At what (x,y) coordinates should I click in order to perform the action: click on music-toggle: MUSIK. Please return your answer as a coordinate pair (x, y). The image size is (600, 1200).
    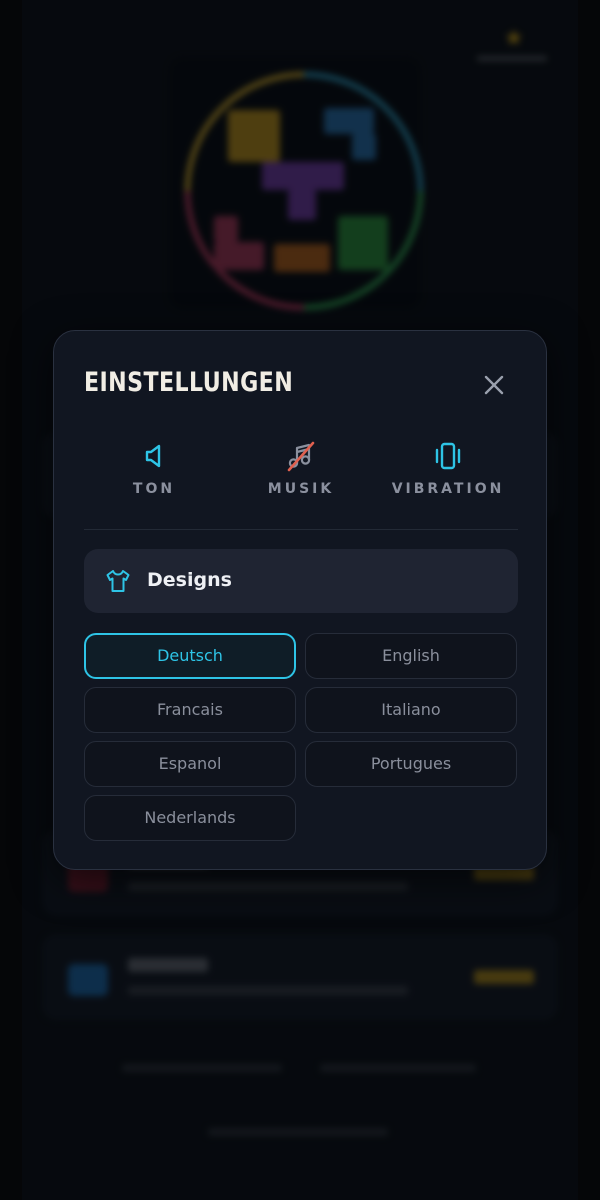
    Looking at the image, I should click on (301, 474).